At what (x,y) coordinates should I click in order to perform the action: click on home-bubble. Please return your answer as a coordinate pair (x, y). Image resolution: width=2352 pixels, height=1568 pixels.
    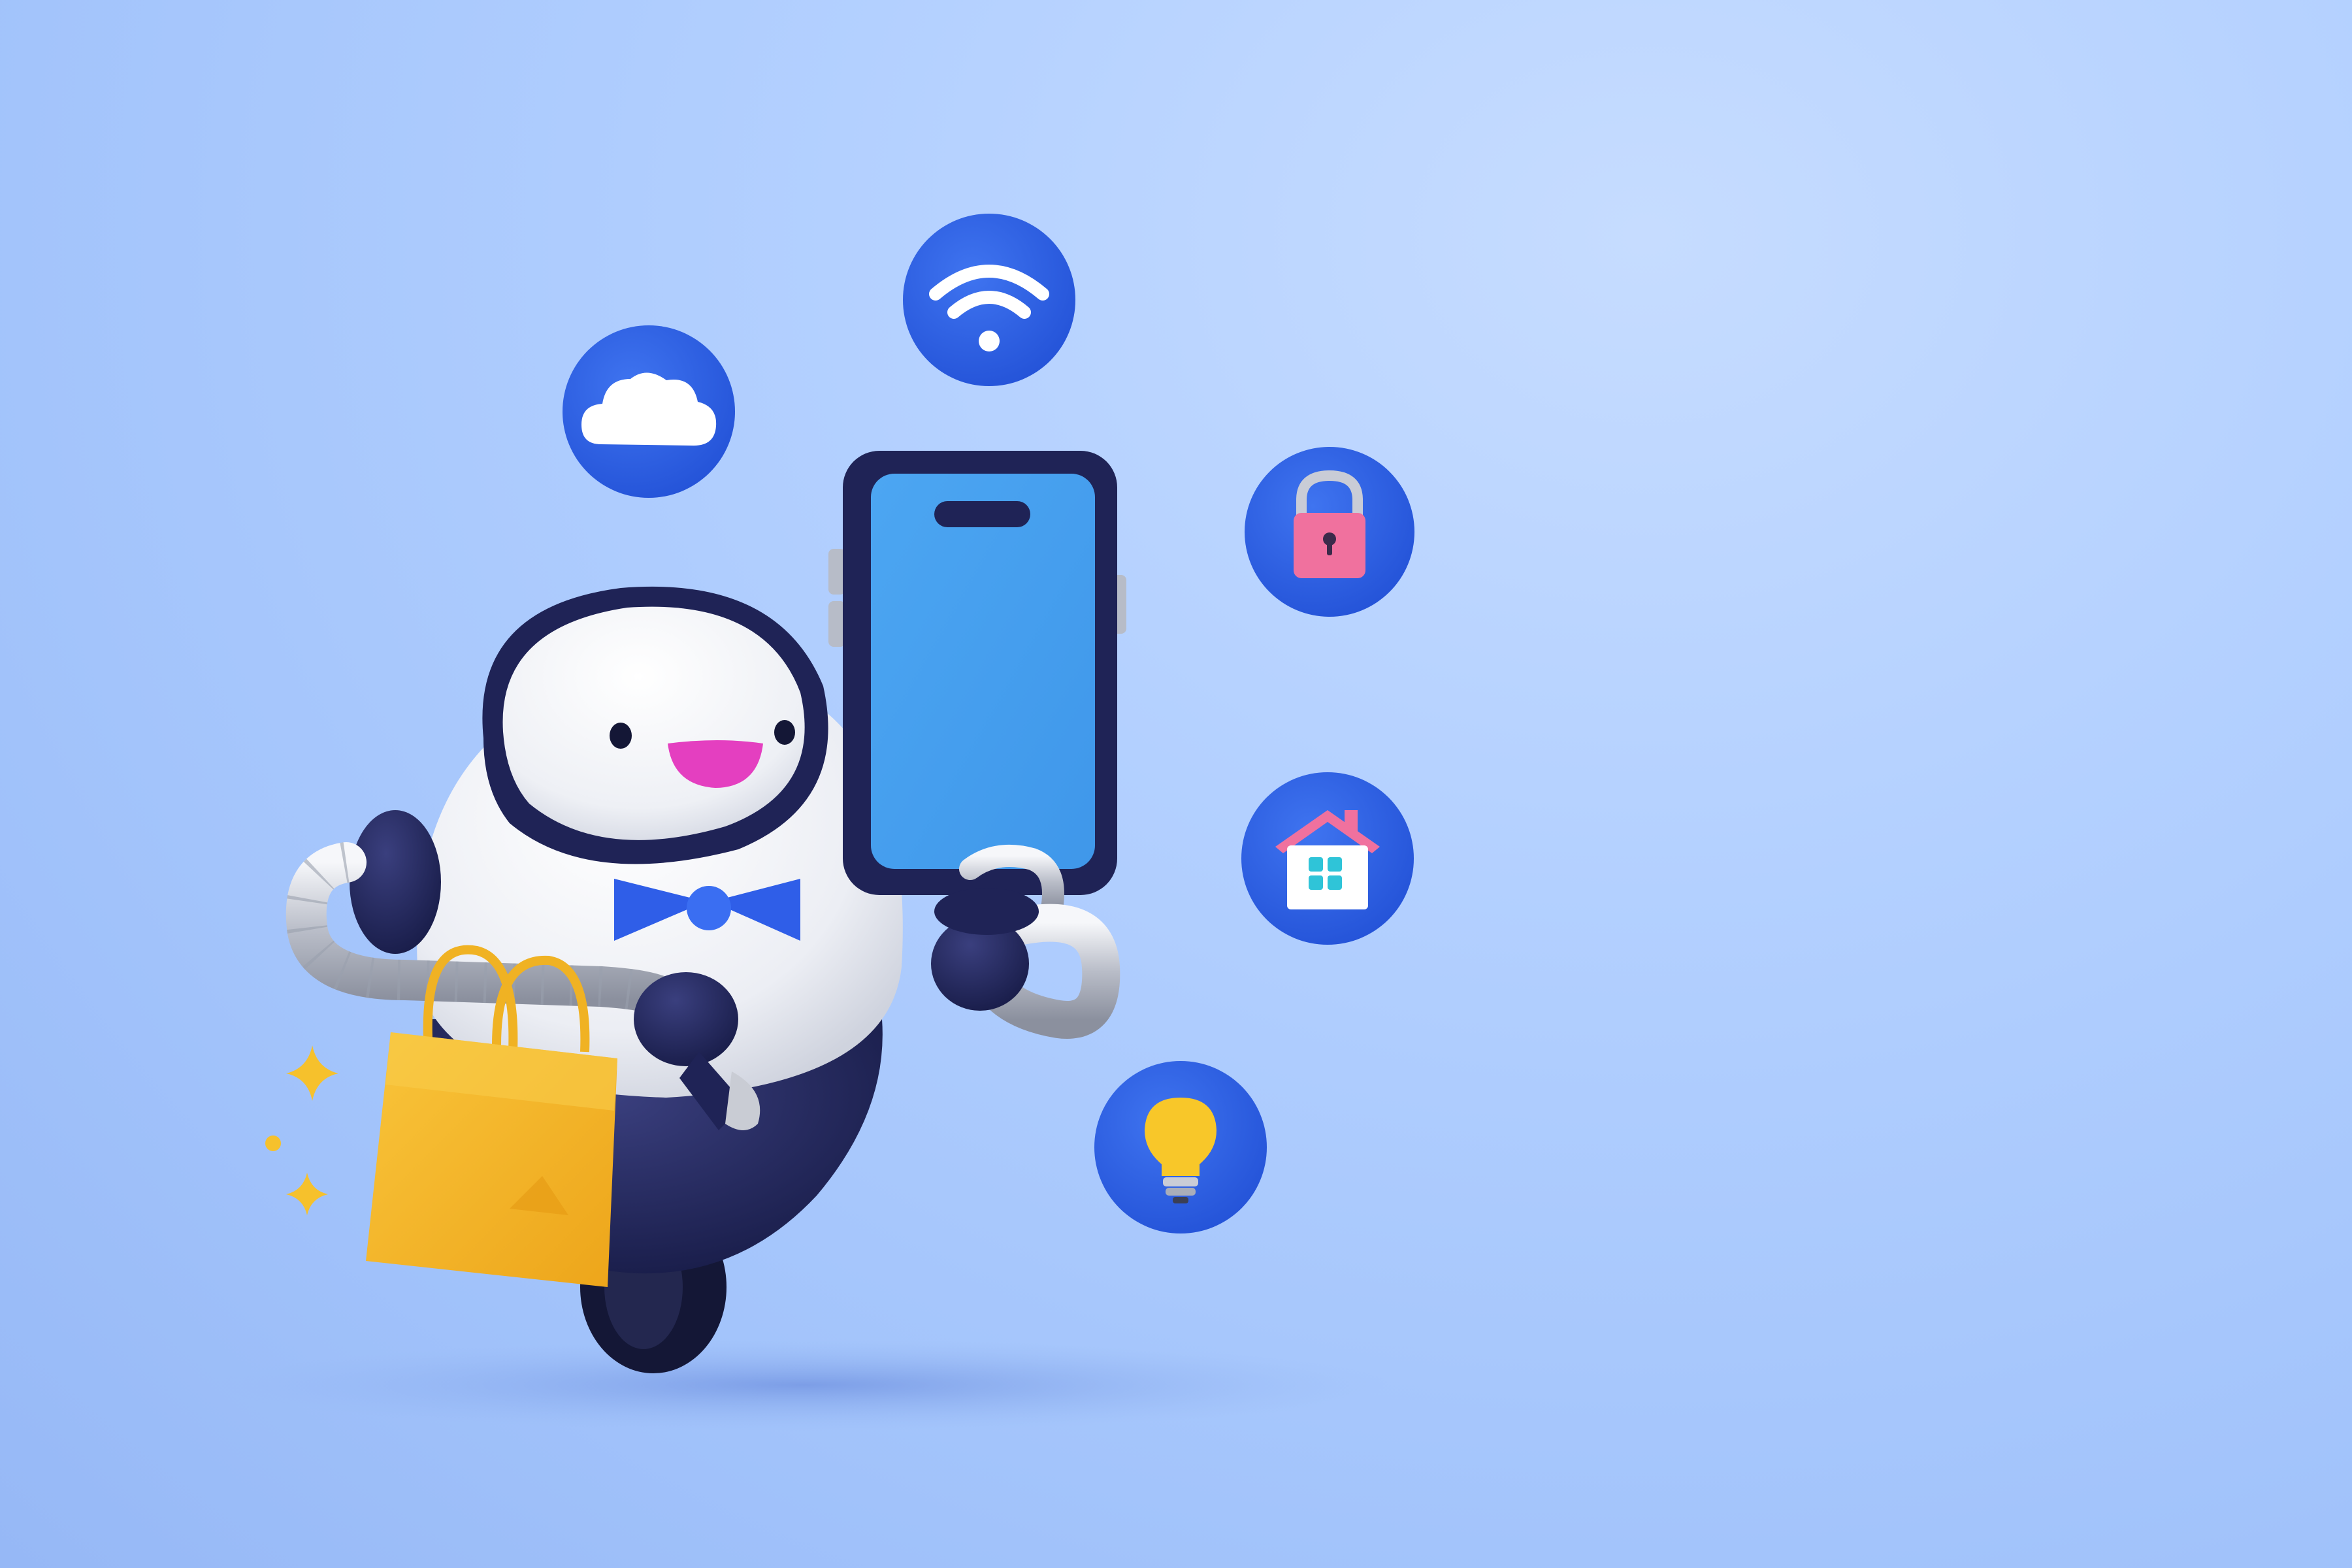
    Looking at the image, I should click on (1327, 858).